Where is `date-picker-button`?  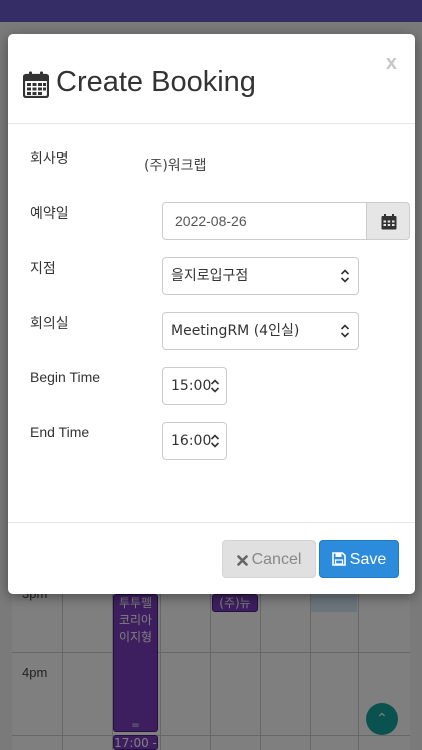
date-picker-button is located at coordinates (388, 221).